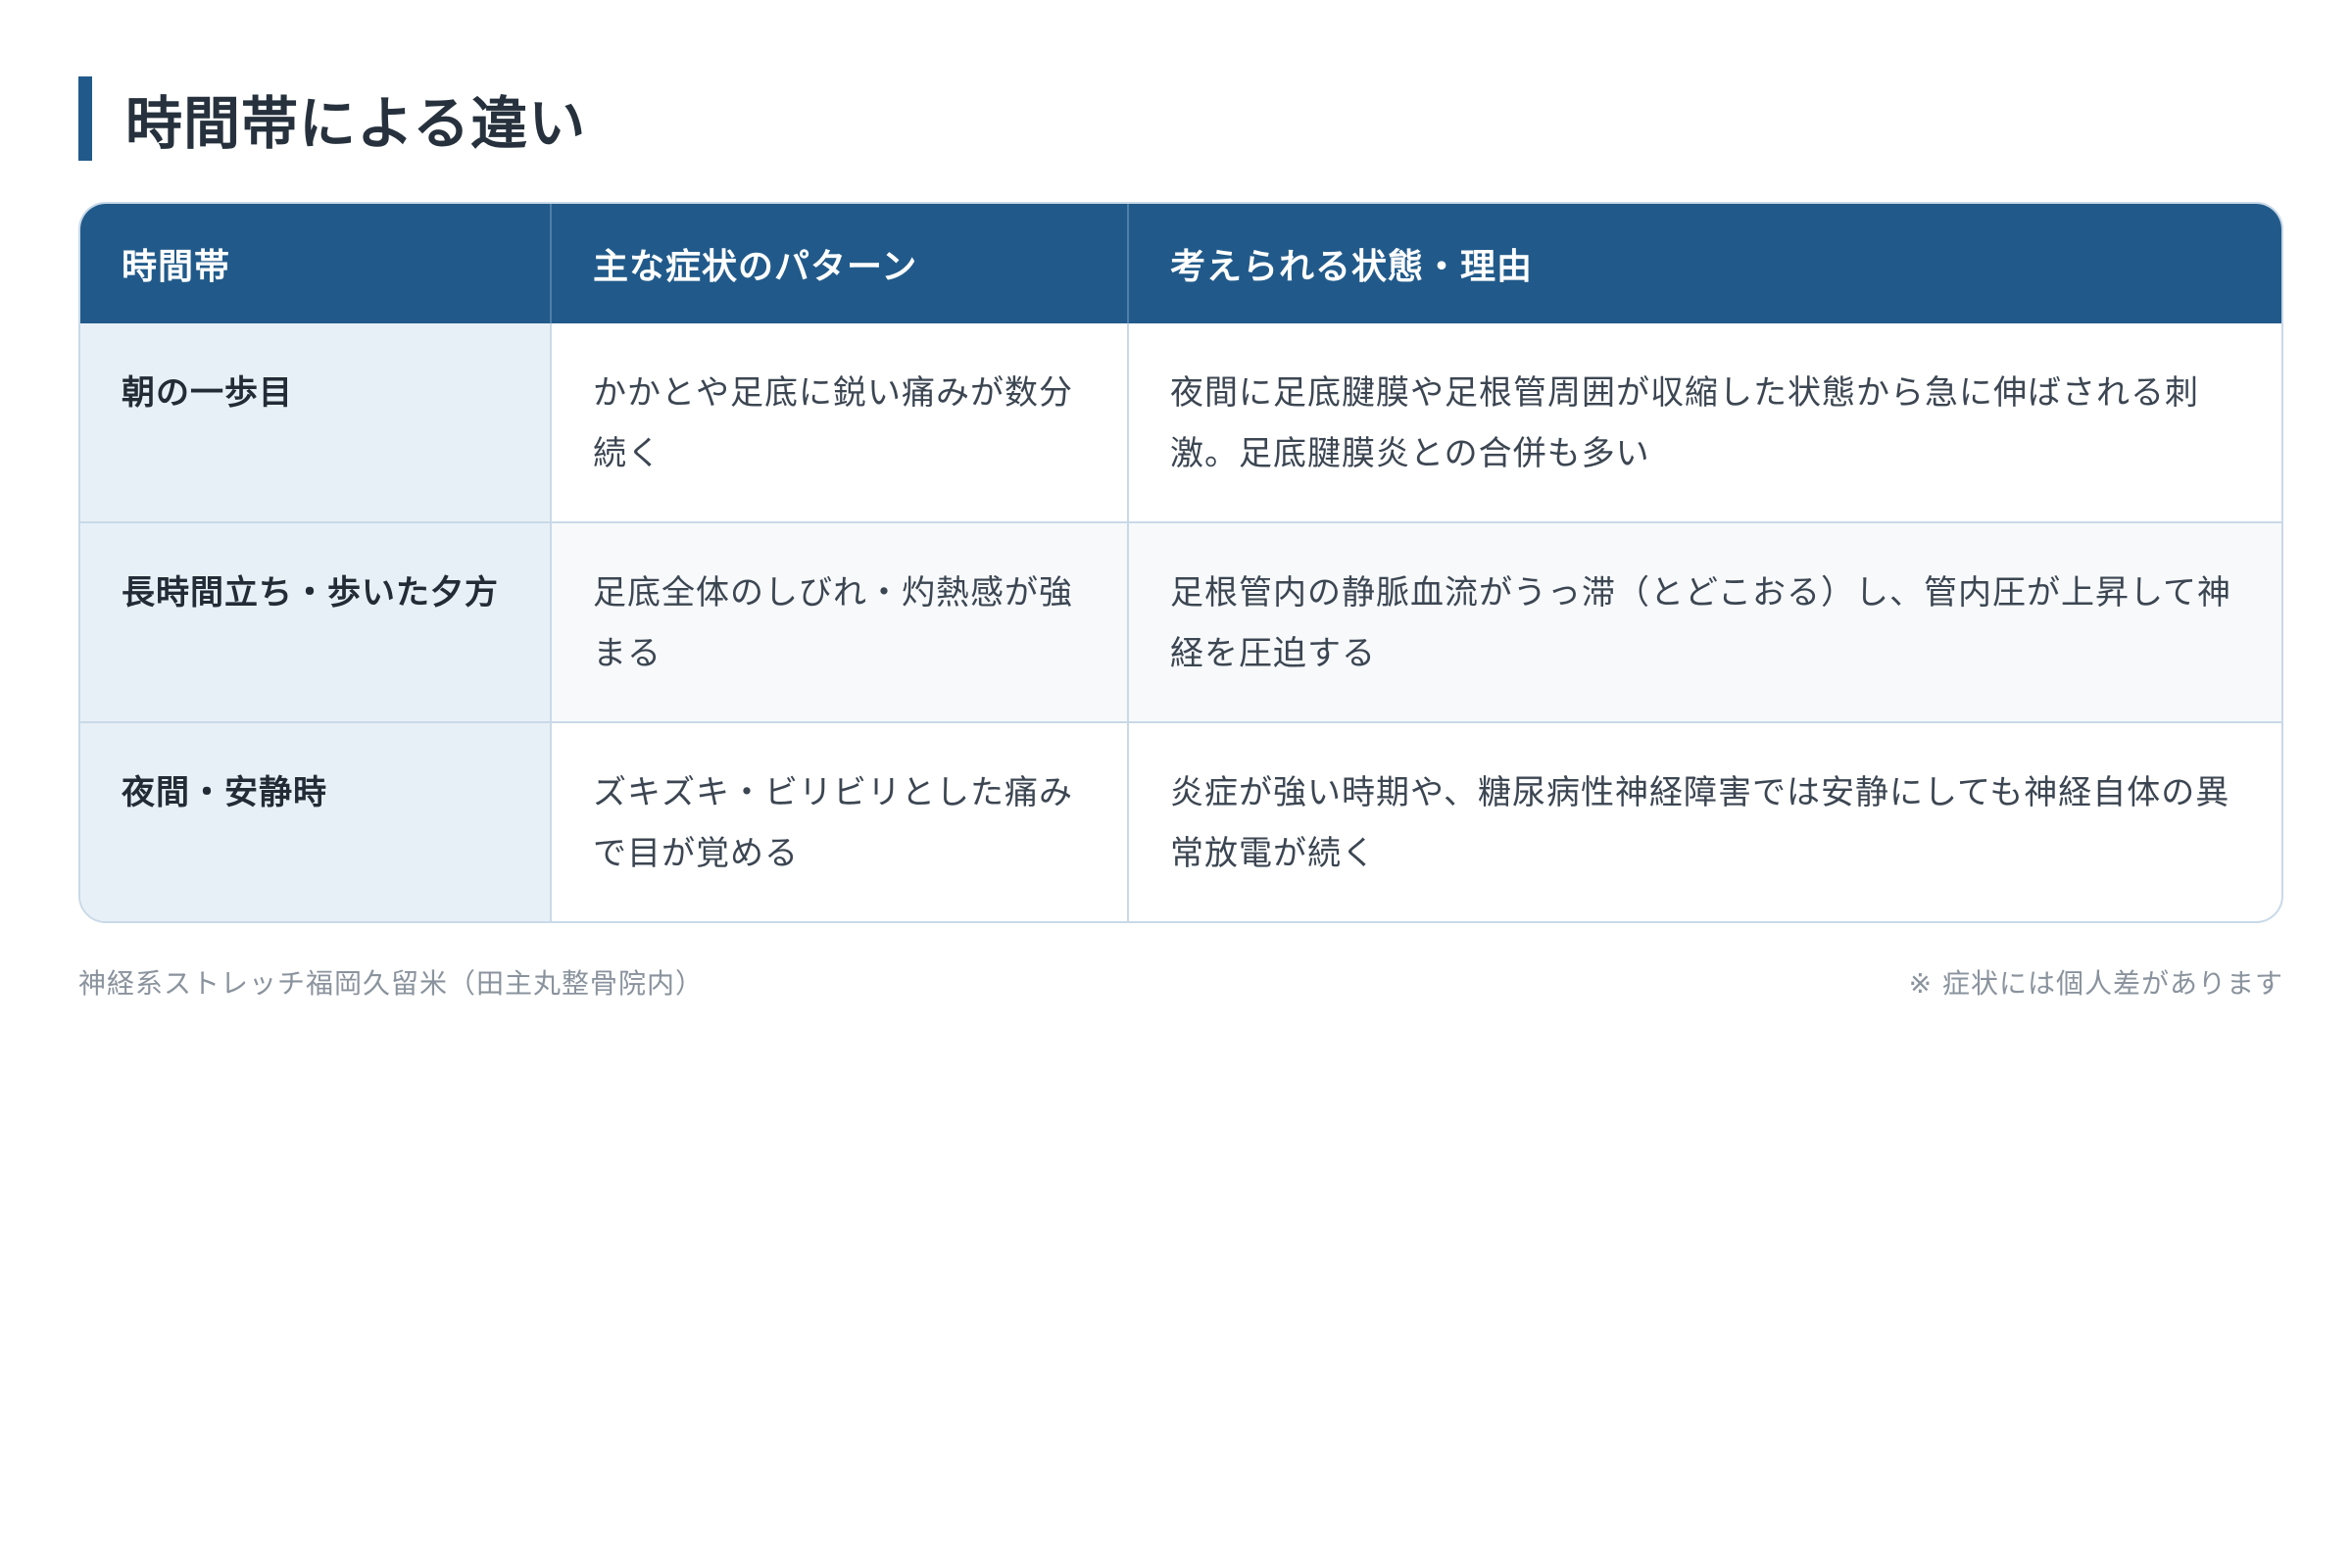  What do you see at coordinates (85, 118) in the screenshot?
I see `heading-accent-bar` at bounding box center [85, 118].